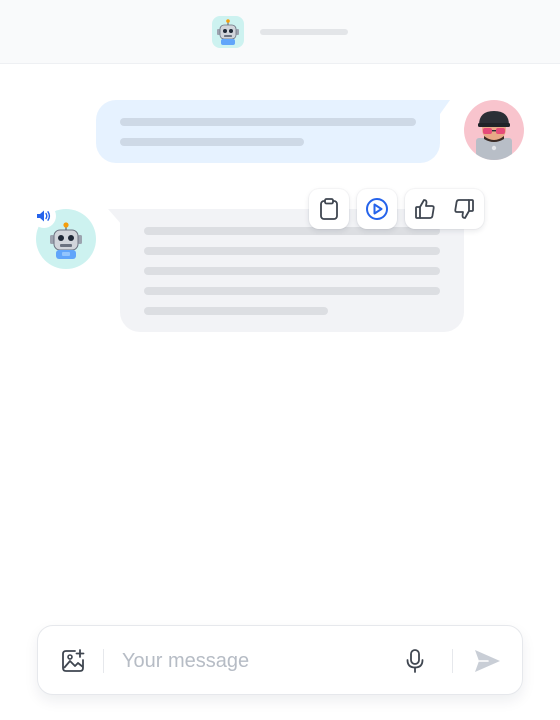 The width and height of the screenshot is (560, 720). What do you see at coordinates (440, 107) in the screenshot?
I see `user-bubble-tail` at bounding box center [440, 107].